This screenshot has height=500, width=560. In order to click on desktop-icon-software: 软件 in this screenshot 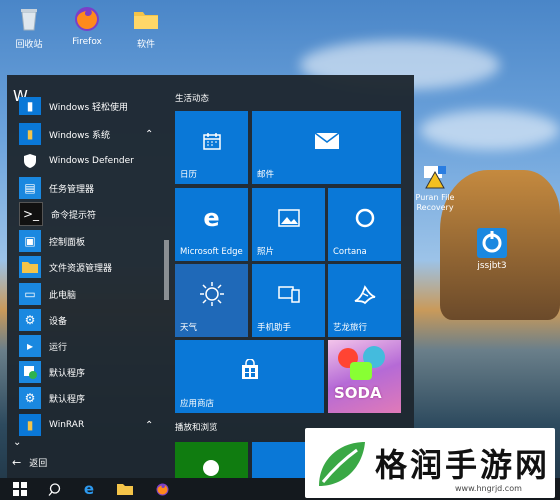, I will do `click(146, 27)`.